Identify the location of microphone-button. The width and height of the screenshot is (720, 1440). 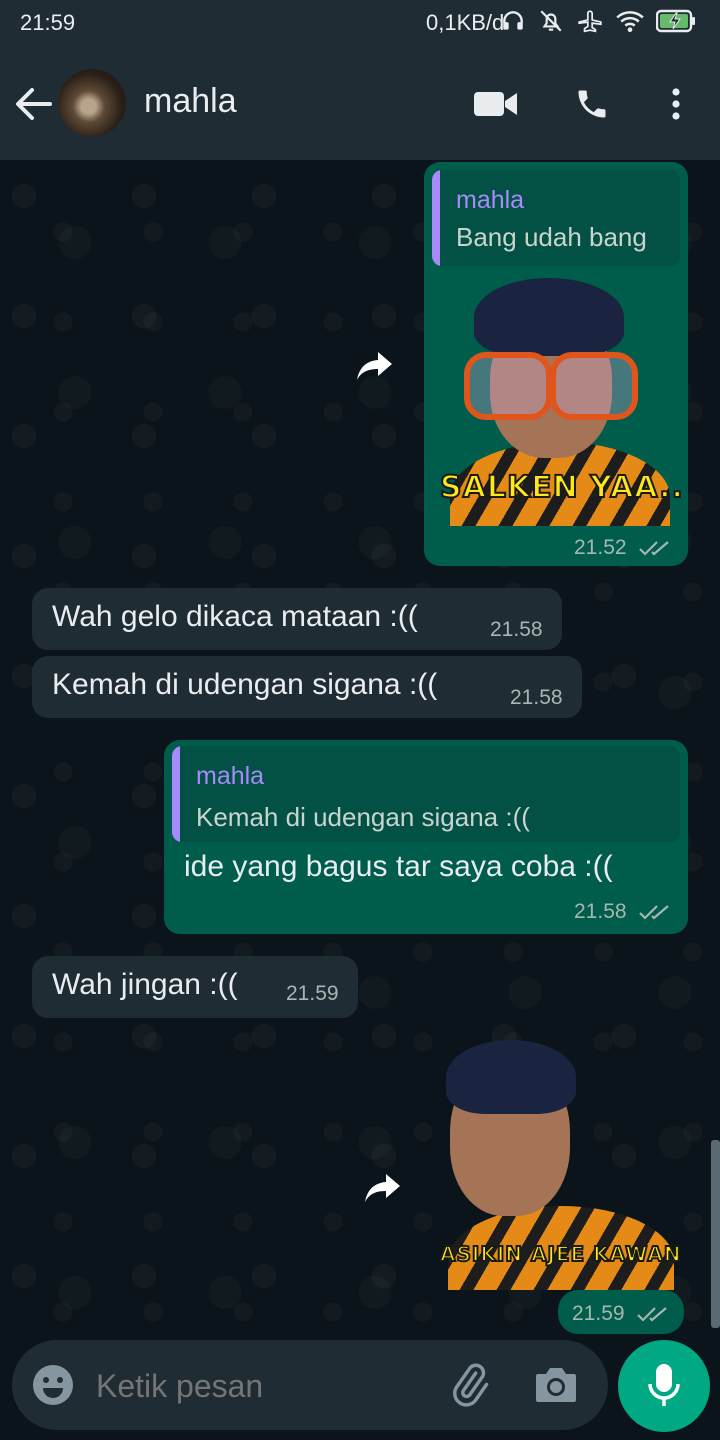
(664, 1386).